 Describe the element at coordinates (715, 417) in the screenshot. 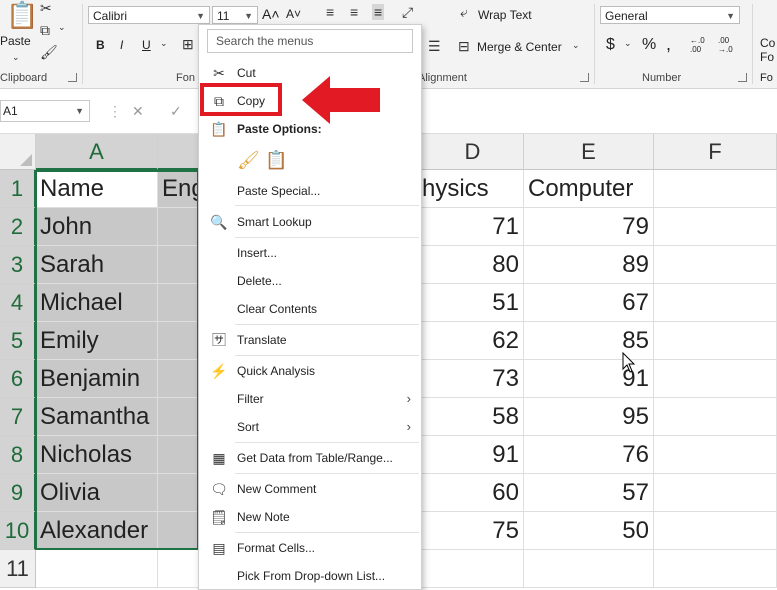

I see `cell-f7` at that location.